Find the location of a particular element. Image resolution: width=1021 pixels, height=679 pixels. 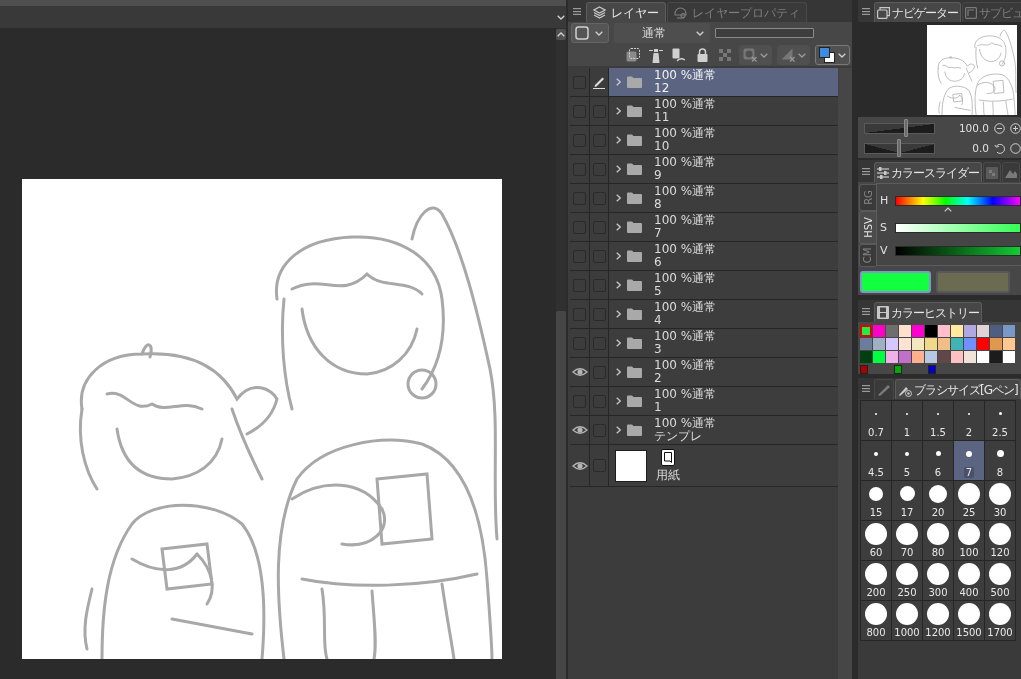

brush-size-option: 30 is located at coordinates (1000, 500).